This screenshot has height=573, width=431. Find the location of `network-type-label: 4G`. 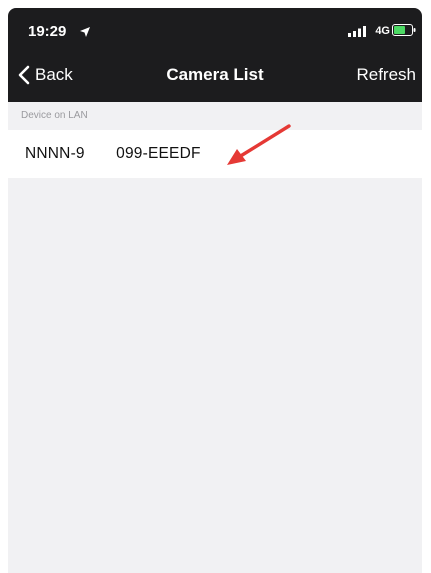

network-type-label: 4G is located at coordinates (382, 31).